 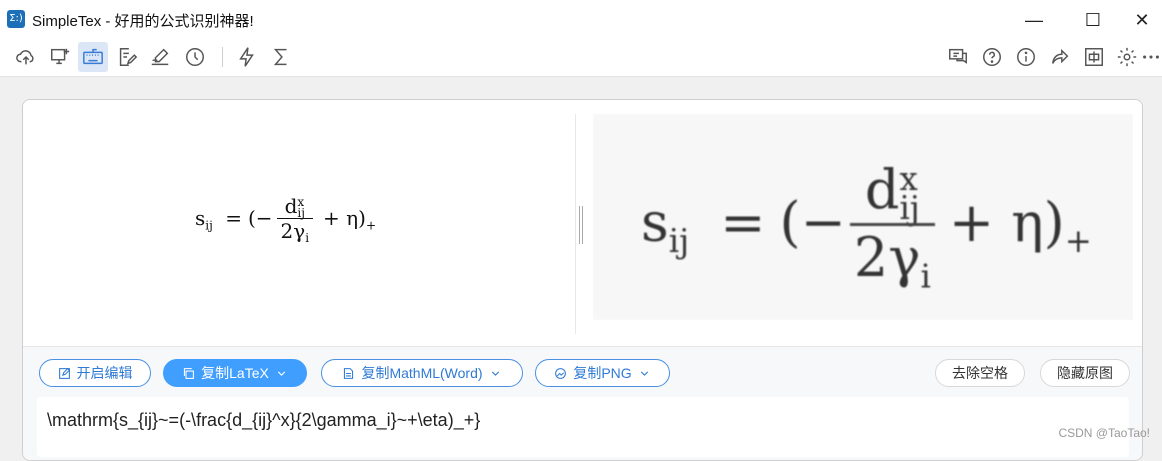 What do you see at coordinates (295, 219) in the screenshot?
I see `fraction: d x ij 2γi` at bounding box center [295, 219].